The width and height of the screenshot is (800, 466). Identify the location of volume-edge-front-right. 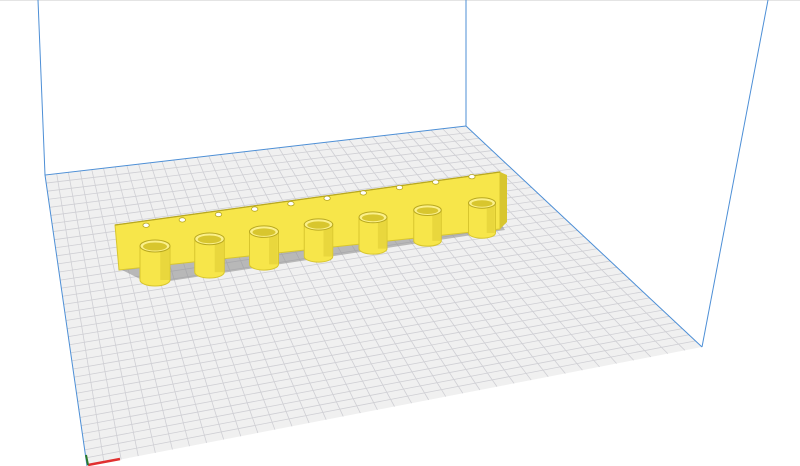
(735, 174).